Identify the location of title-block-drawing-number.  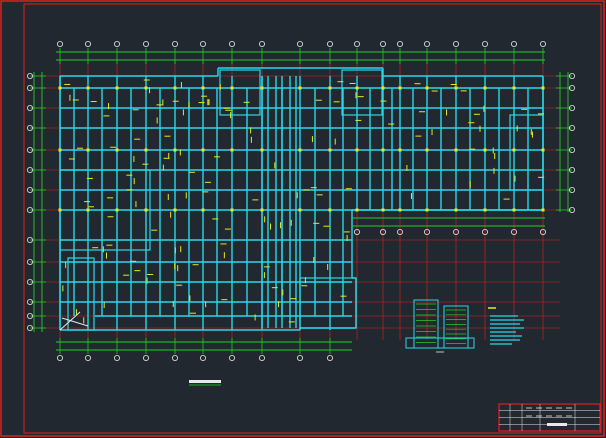
(557, 424).